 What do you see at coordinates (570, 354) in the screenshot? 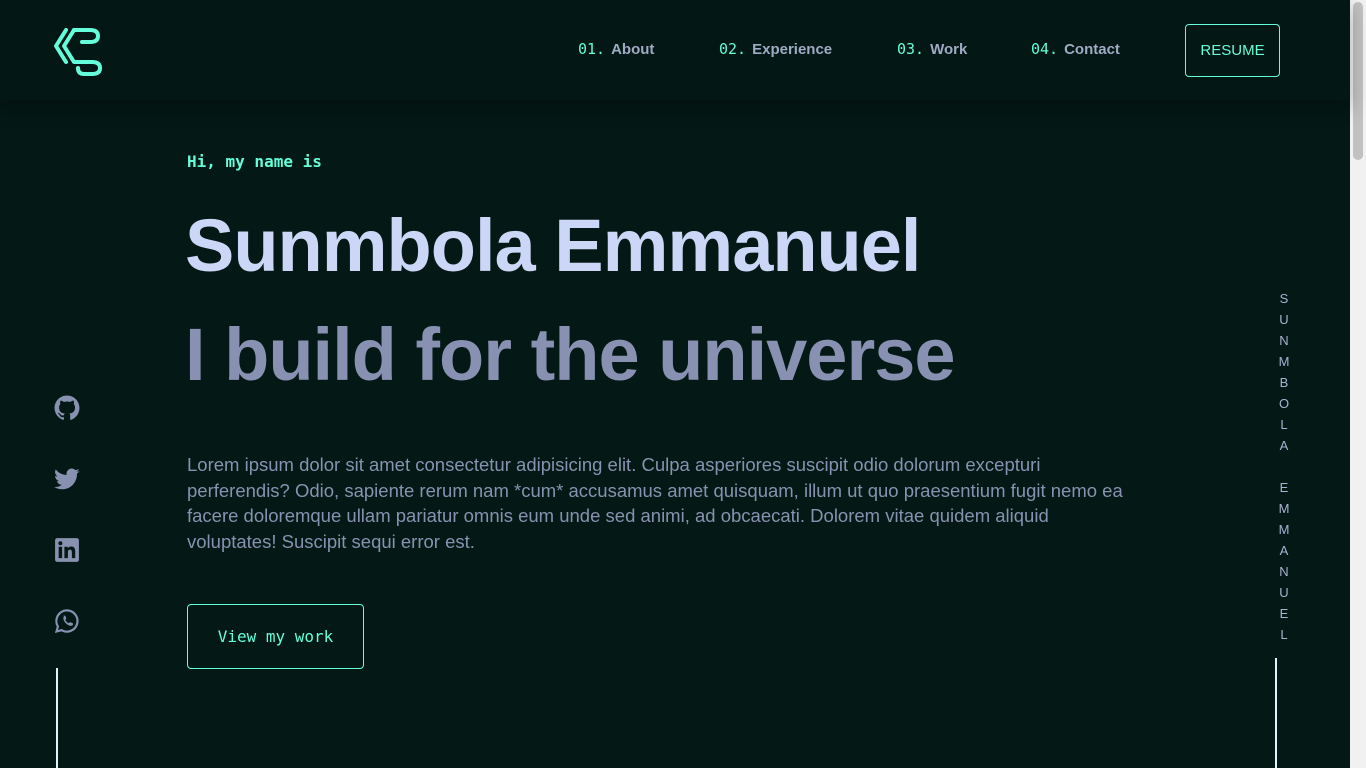
I see `hero-tagline: I build for the universe` at bounding box center [570, 354].